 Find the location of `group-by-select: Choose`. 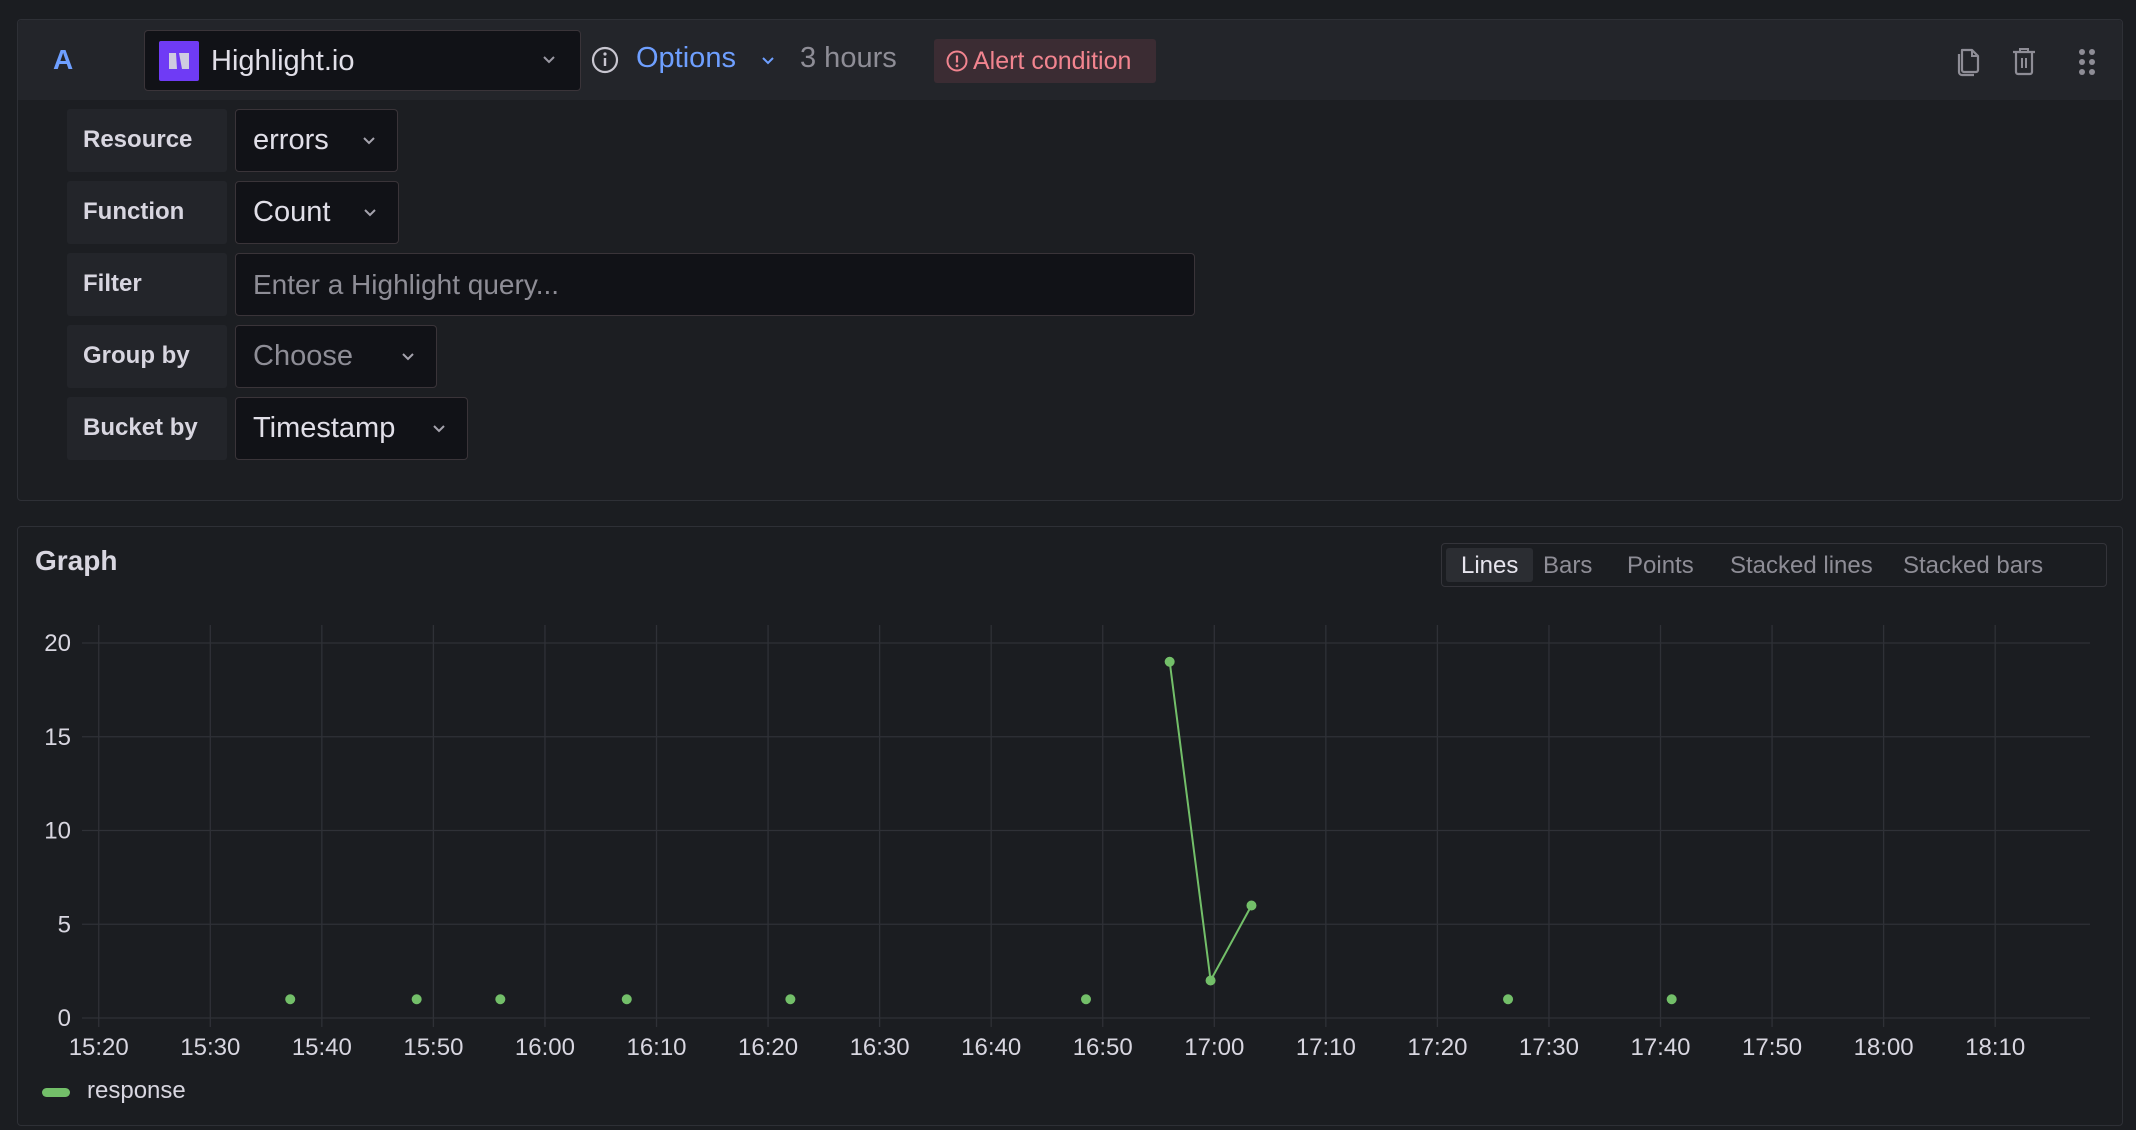

group-by-select: Choose is located at coordinates (336, 356).